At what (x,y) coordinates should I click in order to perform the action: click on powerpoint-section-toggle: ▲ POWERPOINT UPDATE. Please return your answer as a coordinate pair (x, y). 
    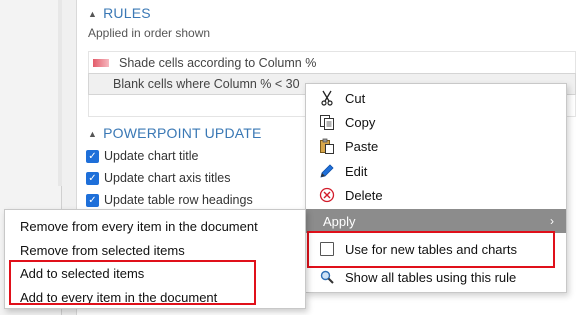
    Looking at the image, I should click on (175, 133).